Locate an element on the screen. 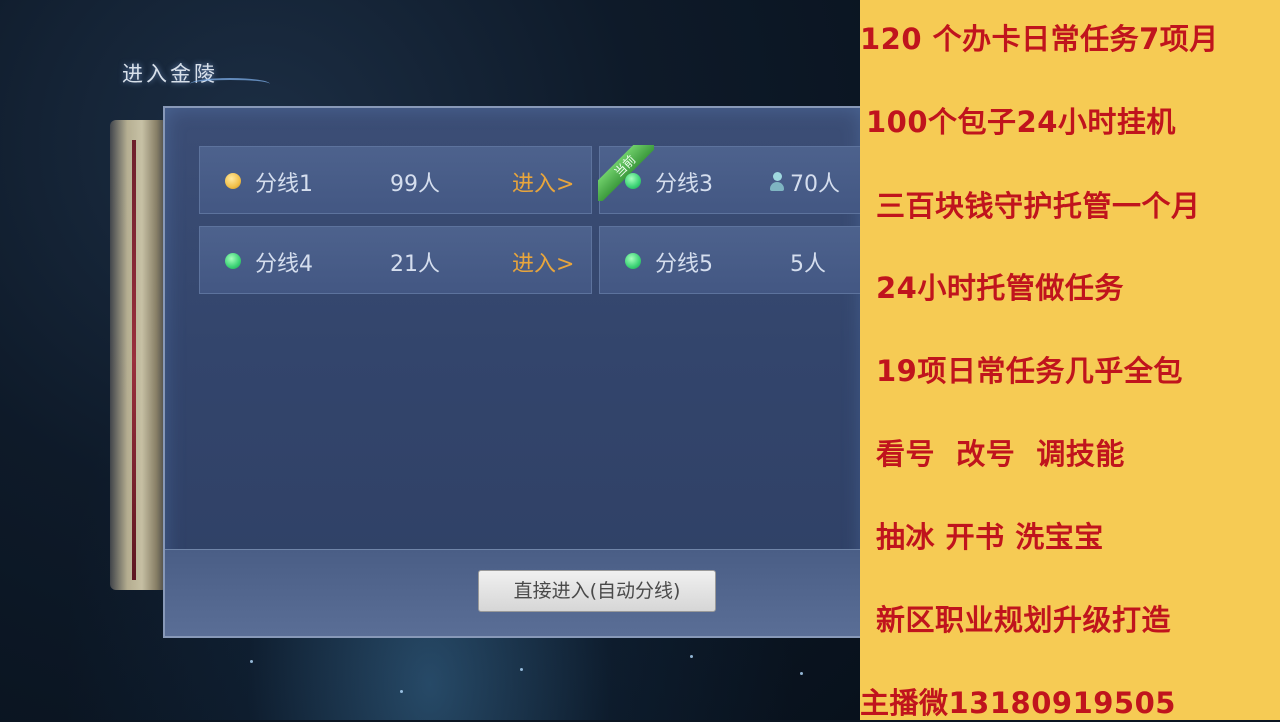 Image resolution: width=1280 pixels, height=722 pixels. ad-line-3: 三百块钱守护托管一个月 is located at coordinates (1038, 206).